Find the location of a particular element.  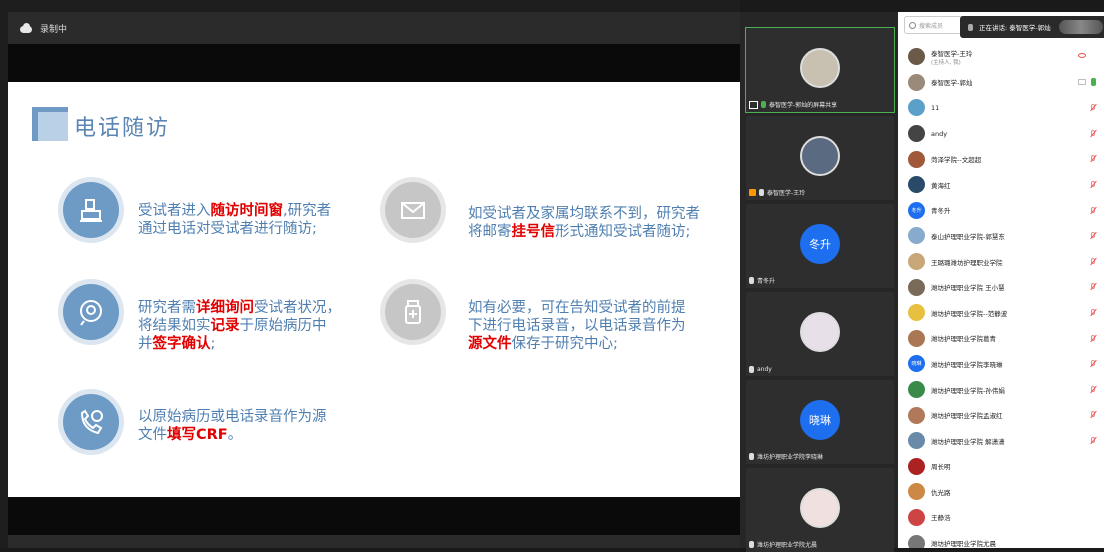

tile-label: andy is located at coordinates (760, 369).